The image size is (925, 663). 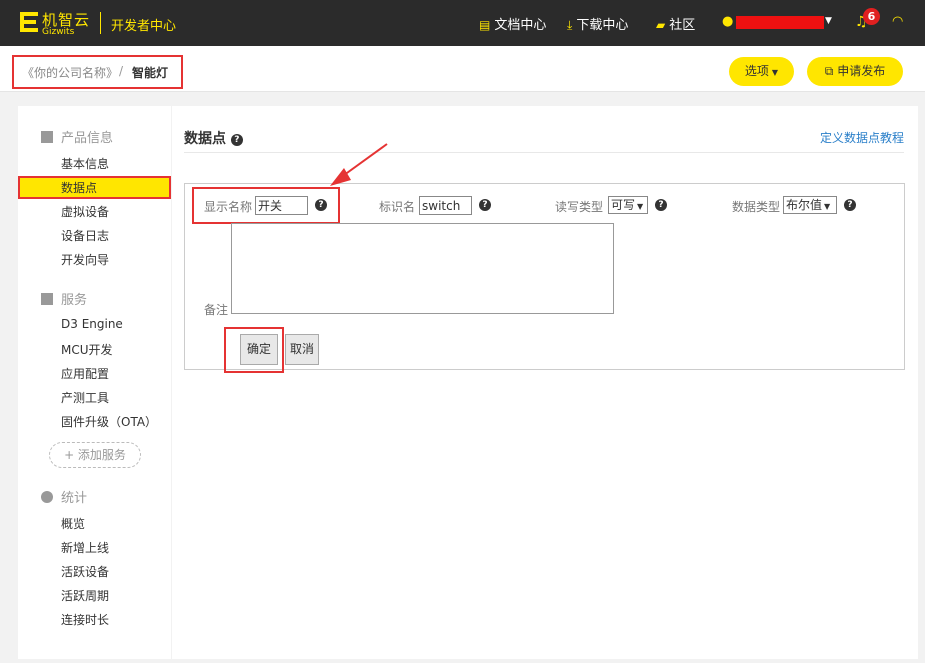 What do you see at coordinates (85, 547) in the screenshot?
I see `sidebar-item-new-online: 新增上线` at bounding box center [85, 547].